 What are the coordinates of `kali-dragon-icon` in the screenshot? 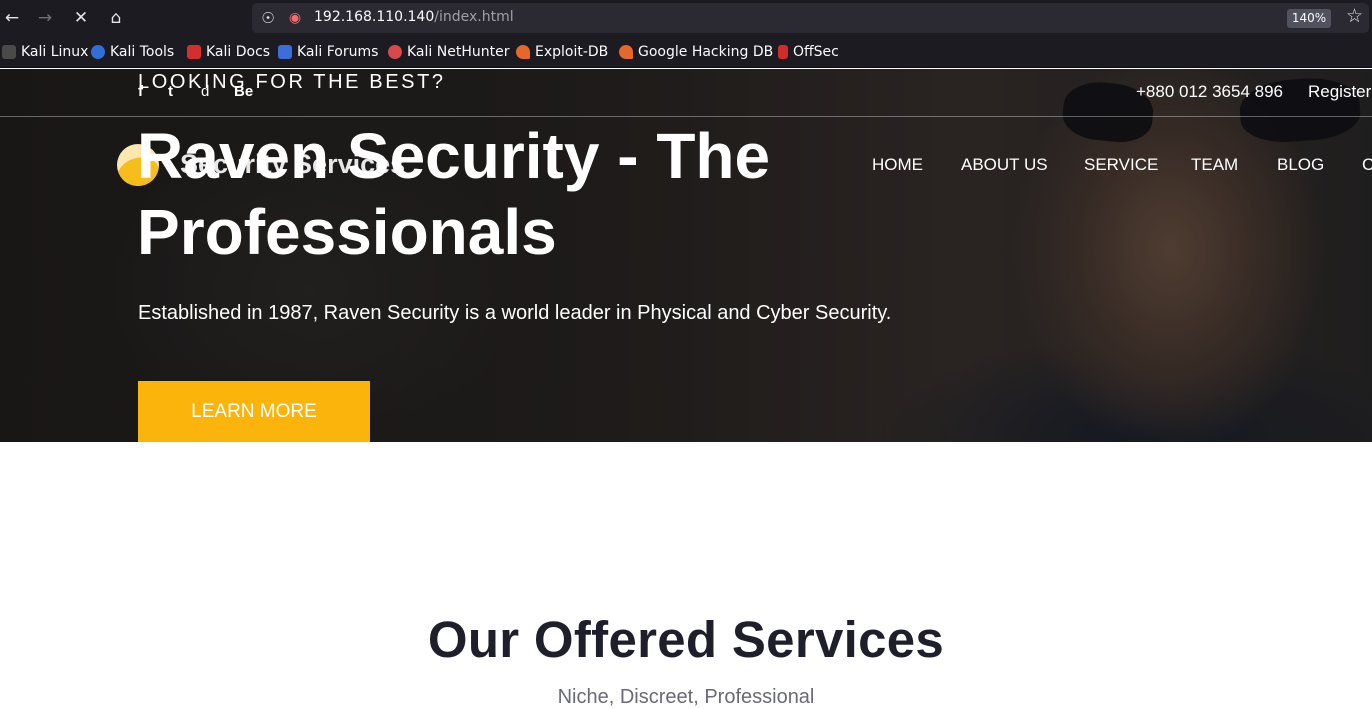 It's located at (9, 52).